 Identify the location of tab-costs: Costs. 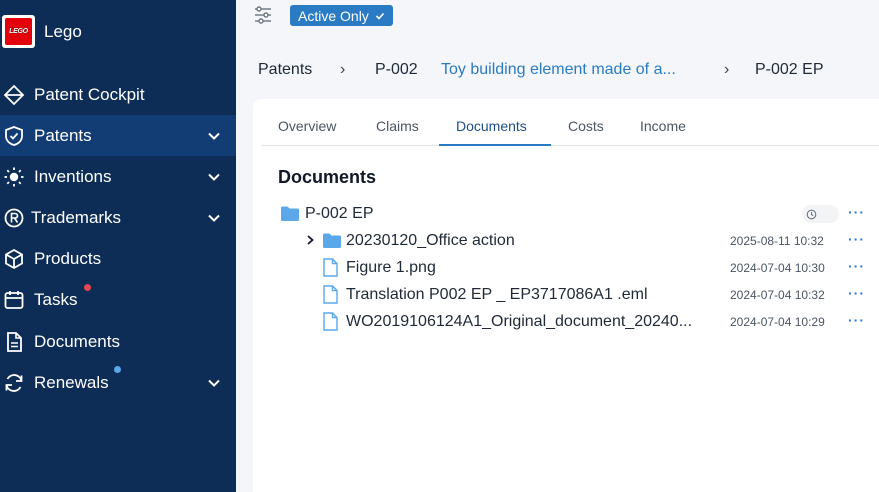
(586, 126).